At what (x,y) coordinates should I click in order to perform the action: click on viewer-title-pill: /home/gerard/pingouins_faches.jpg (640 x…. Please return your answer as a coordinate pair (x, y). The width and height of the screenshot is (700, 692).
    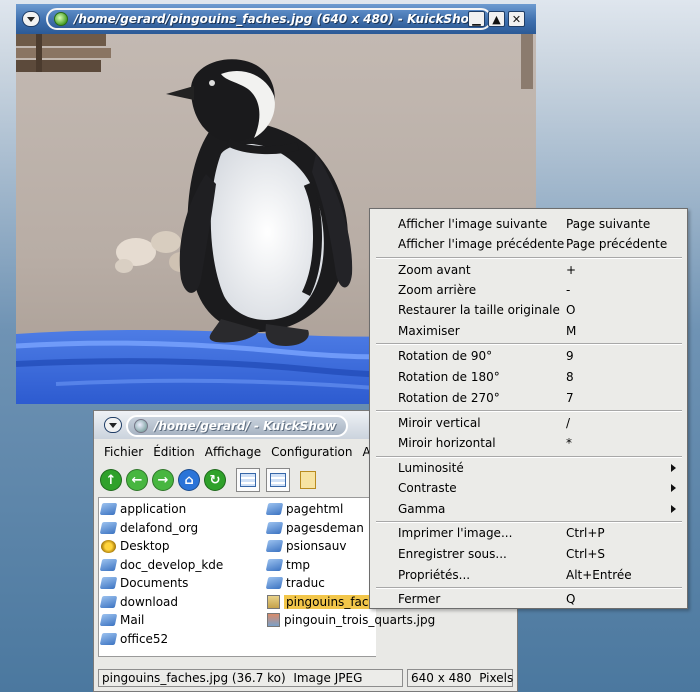
    Looking at the image, I should click on (269, 19).